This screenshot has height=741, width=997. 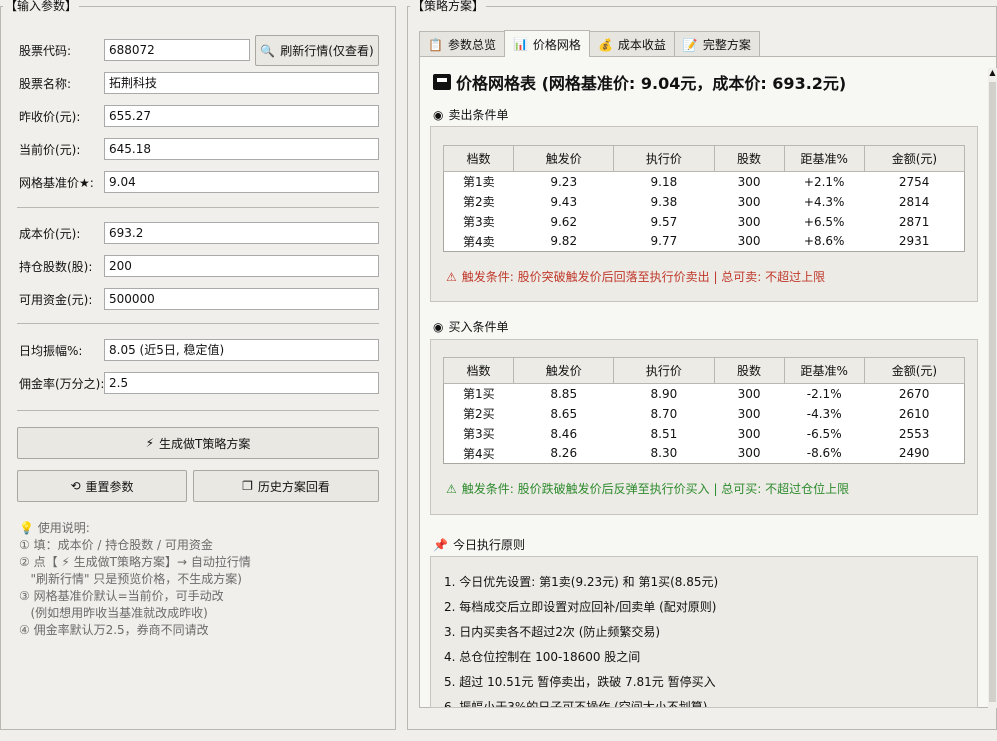 I want to click on field-input: 2.5, so click(x=241, y=383).